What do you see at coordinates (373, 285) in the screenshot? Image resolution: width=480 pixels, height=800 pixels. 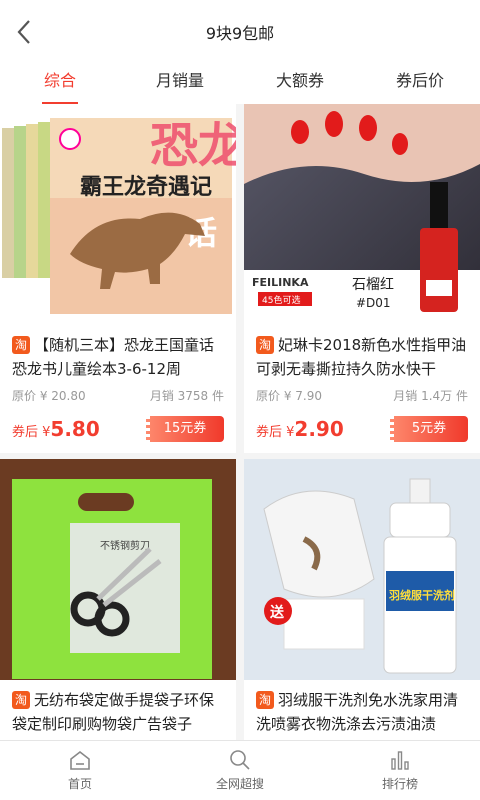 I see `color-name: 石榴红` at bounding box center [373, 285].